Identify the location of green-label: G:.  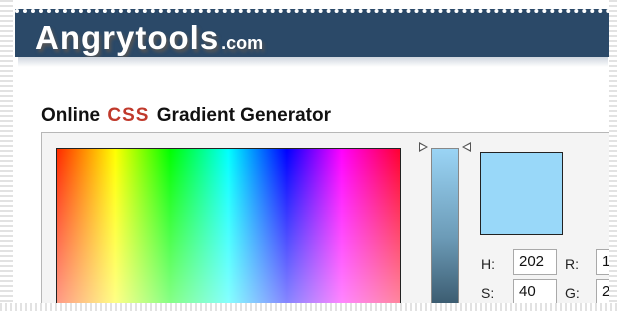
(572, 293).